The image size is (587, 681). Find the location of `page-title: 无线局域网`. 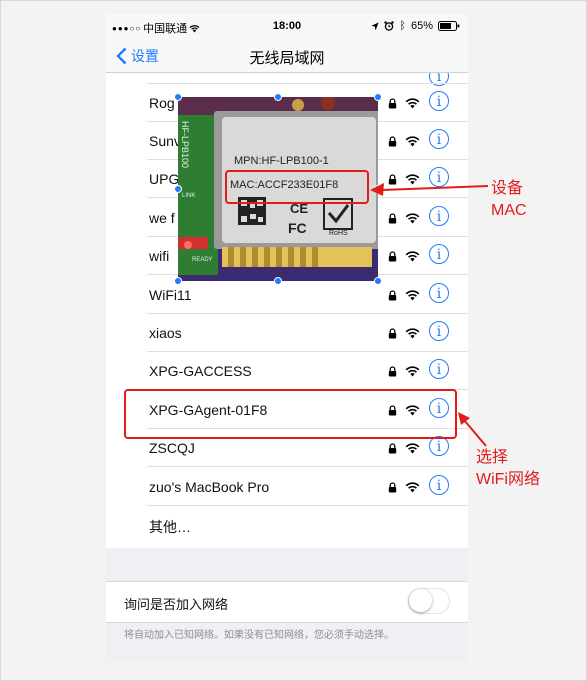

page-title: 无线局域网 is located at coordinates (287, 58).